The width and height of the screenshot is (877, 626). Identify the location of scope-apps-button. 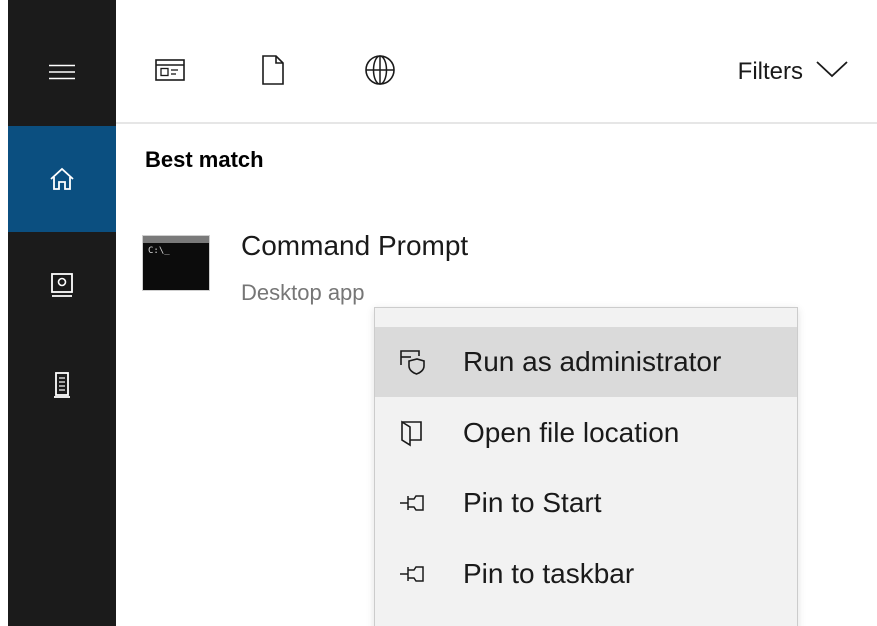
(170, 72).